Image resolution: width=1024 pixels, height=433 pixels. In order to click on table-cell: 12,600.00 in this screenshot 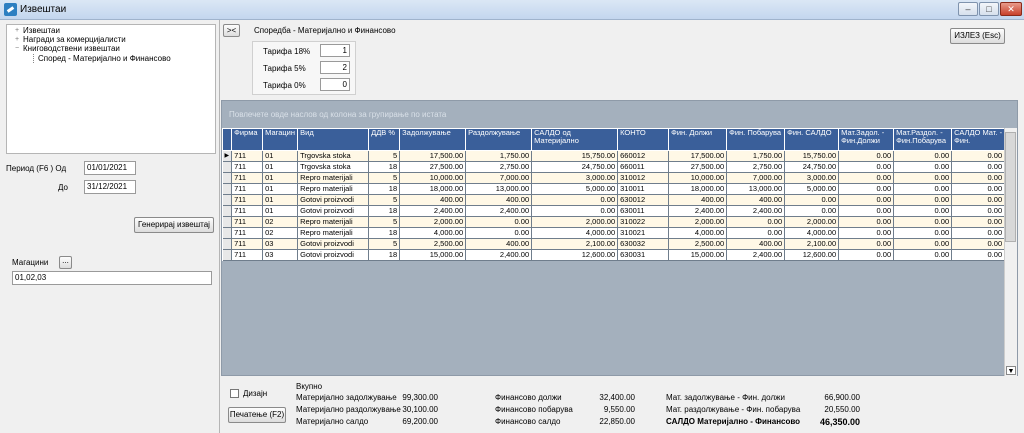, I will do `click(575, 255)`.